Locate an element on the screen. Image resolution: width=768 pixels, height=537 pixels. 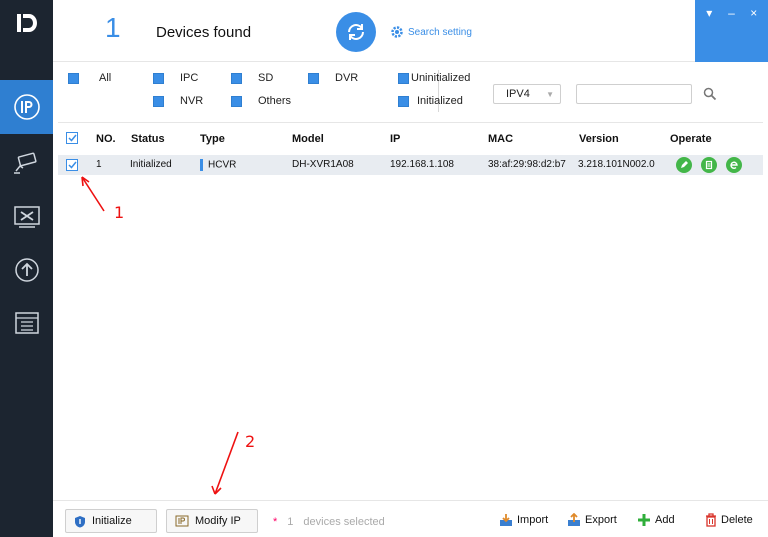
annotation-arrows is located at coordinates (160, 335).